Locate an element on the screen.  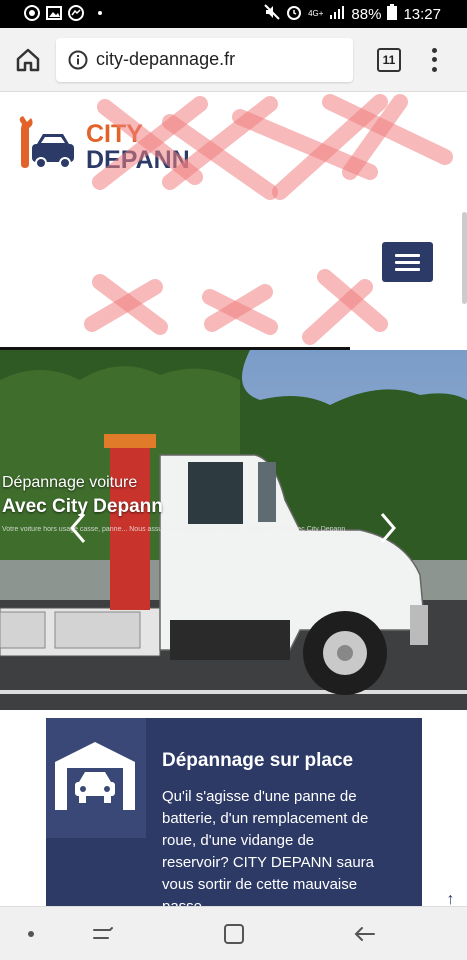
browser-toolbar: city-depannage.fr 11 is located at coordinates (233, 60).